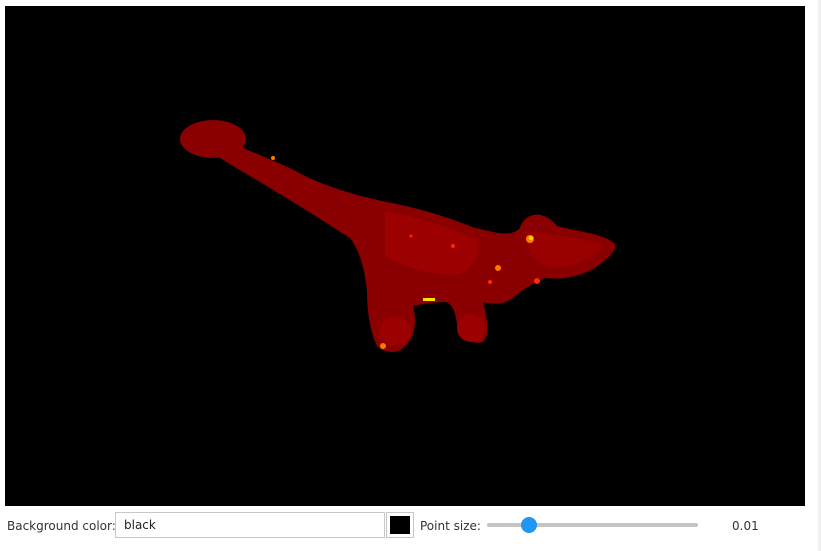  Describe the element at coordinates (450, 526) in the screenshot. I see `point-size-label: Point size:` at that location.